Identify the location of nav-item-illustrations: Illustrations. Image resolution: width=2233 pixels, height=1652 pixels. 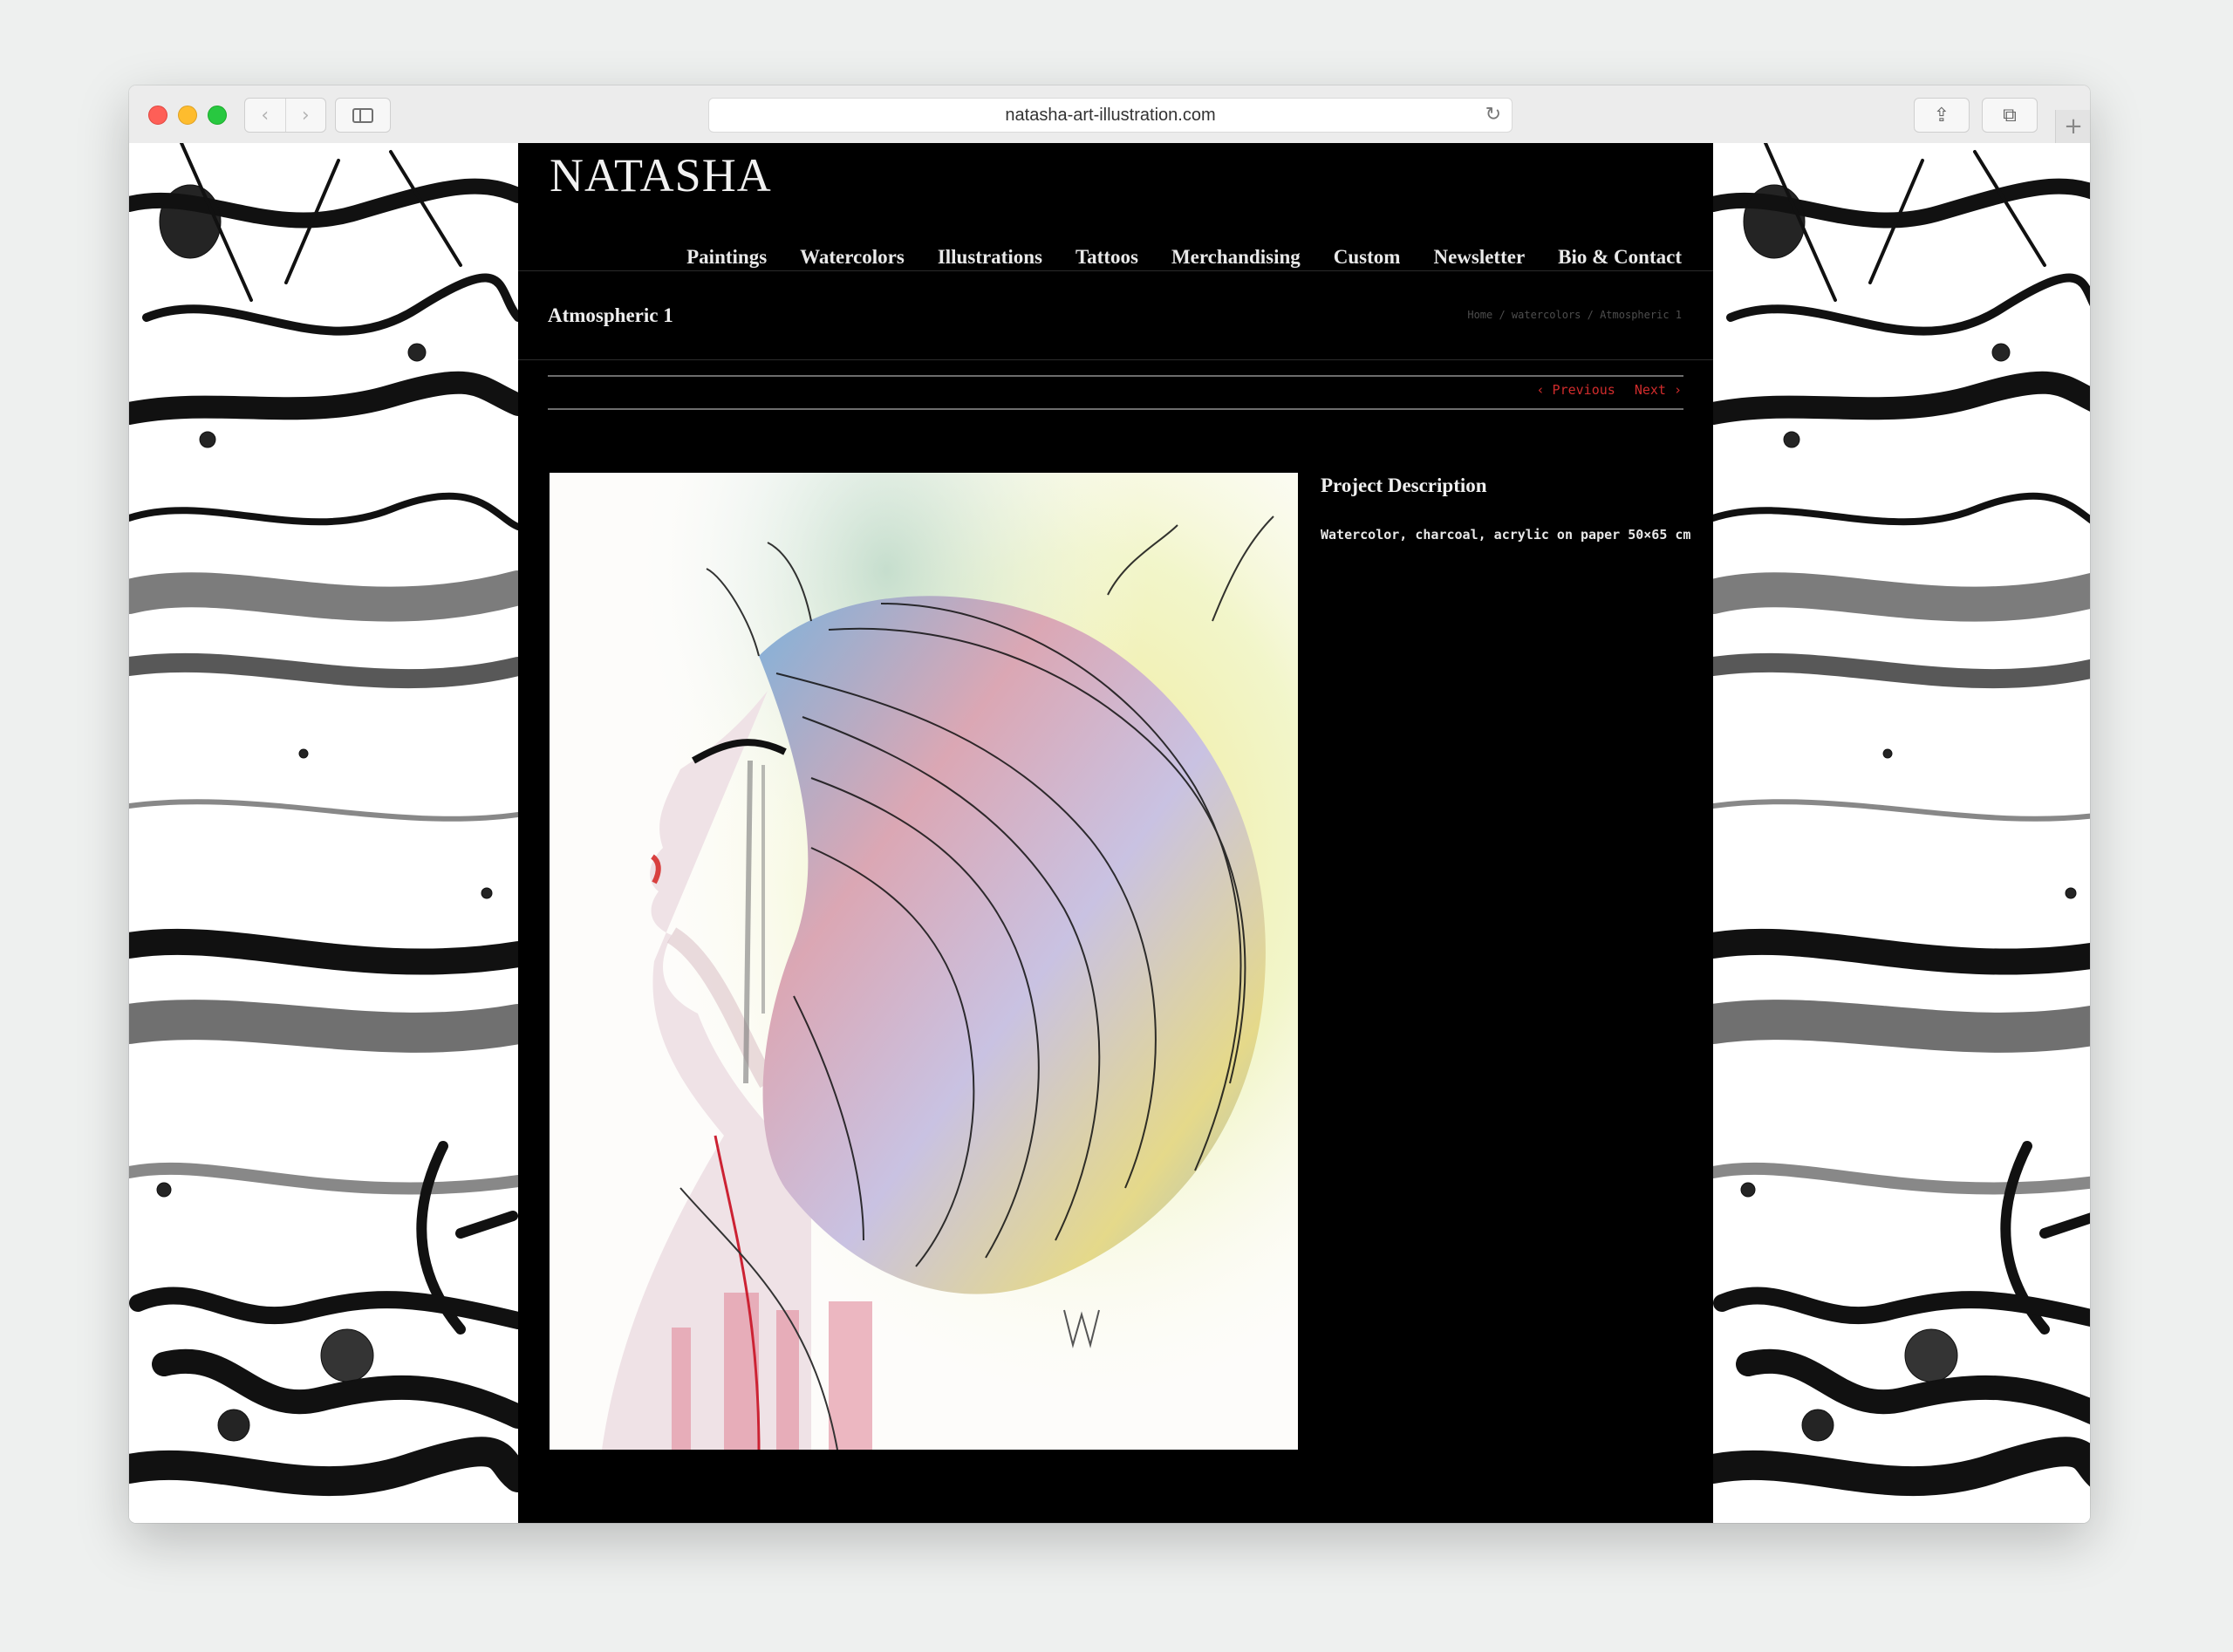
(990, 257).